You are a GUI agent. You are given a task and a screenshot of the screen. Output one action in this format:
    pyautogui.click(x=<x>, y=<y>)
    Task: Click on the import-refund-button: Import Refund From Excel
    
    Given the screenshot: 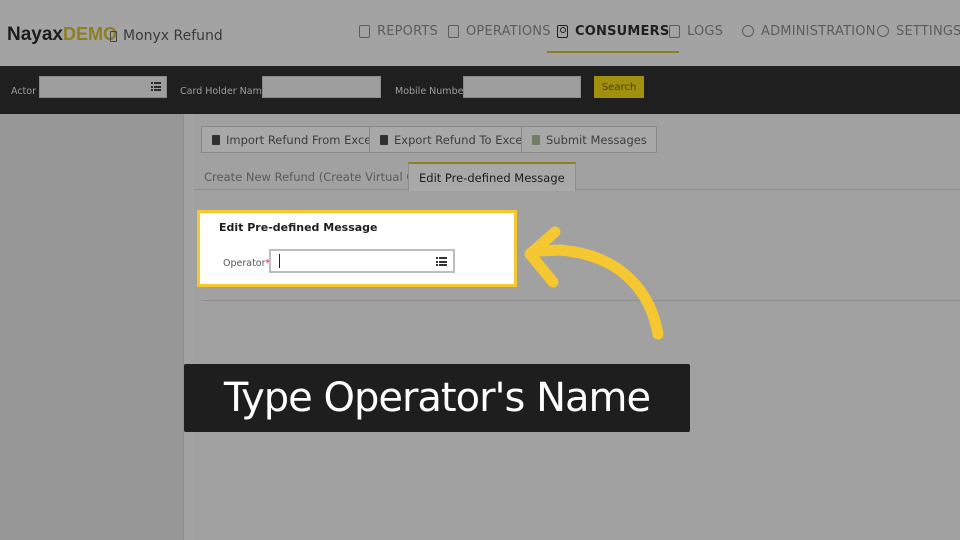 What is the action you would take?
    pyautogui.click(x=293, y=139)
    